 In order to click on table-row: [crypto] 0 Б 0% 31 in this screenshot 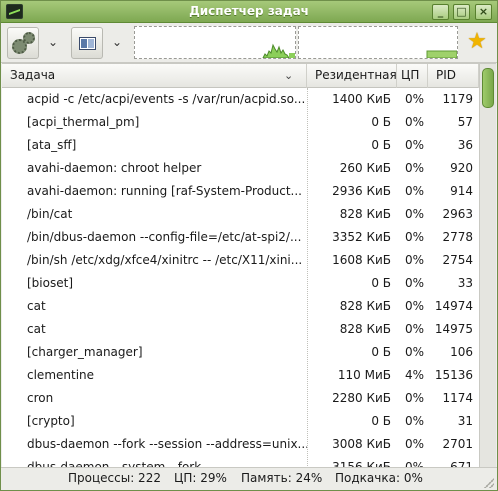, I will do `click(240, 421)`.